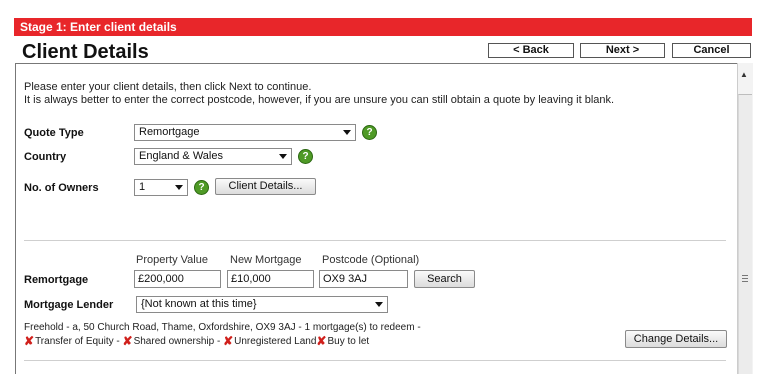 The height and width of the screenshot is (374, 766). Describe the element at coordinates (270, 279) in the screenshot. I see `new-mortgage-input` at that location.